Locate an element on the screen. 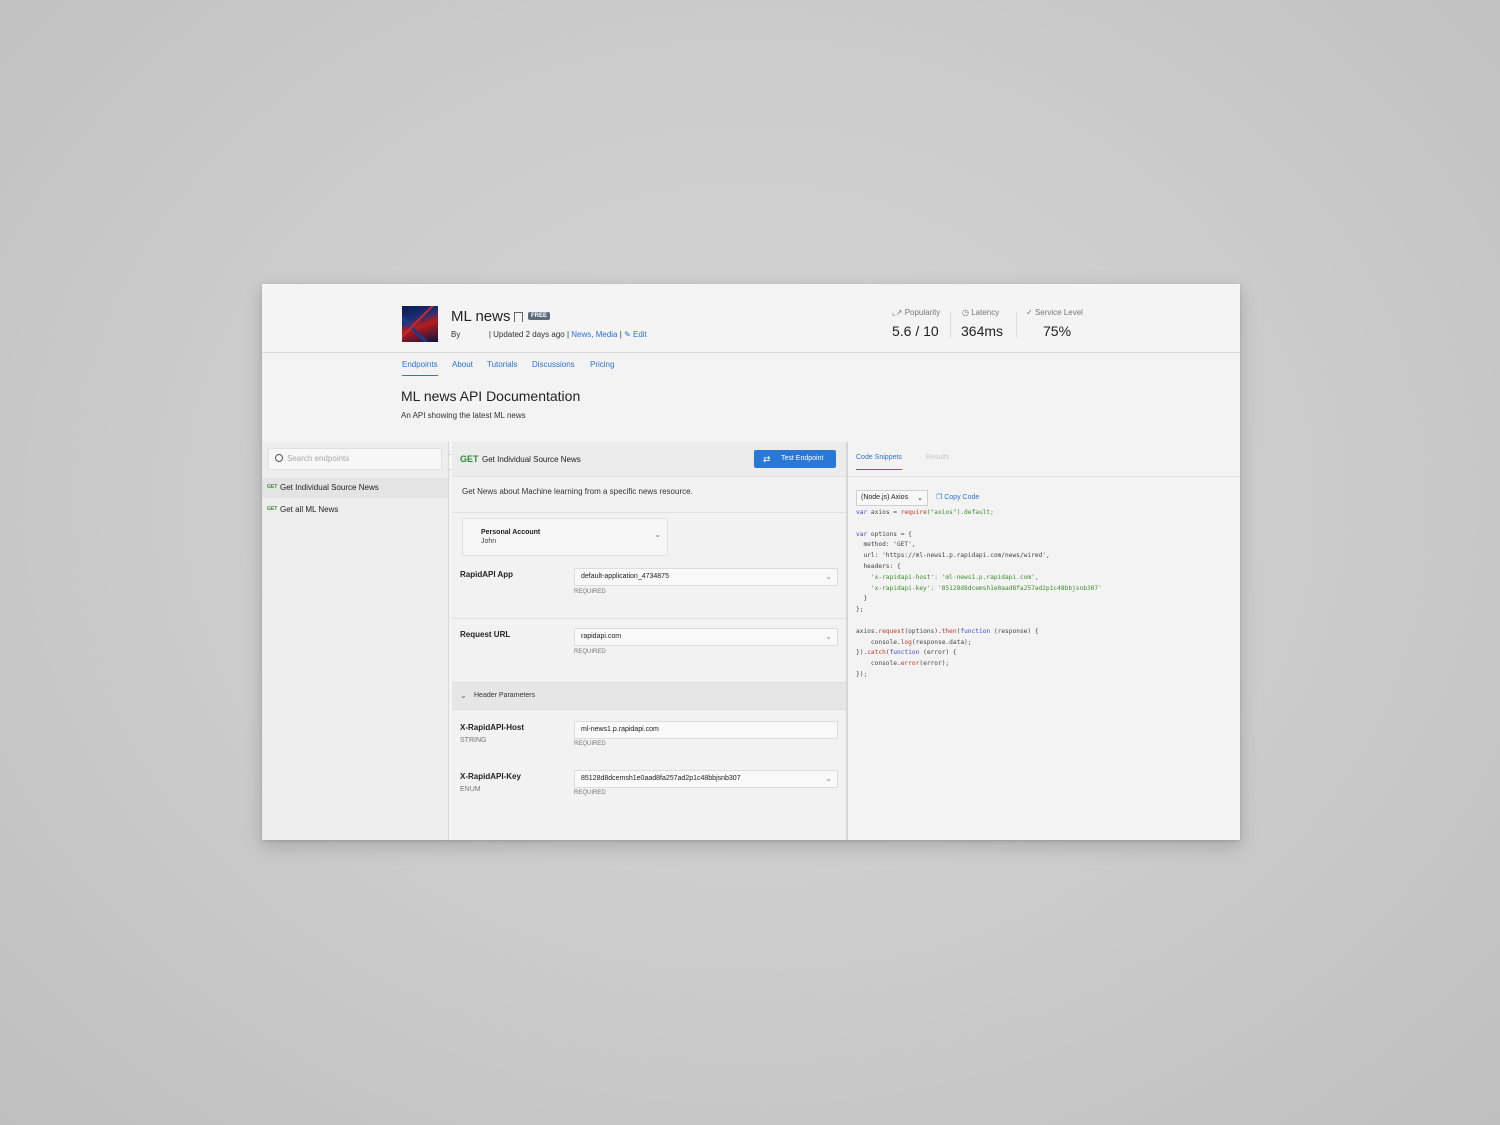 The image size is (1500, 1125). rapidapi-app-select: default-application_4734875 ⌄ is located at coordinates (706, 577).